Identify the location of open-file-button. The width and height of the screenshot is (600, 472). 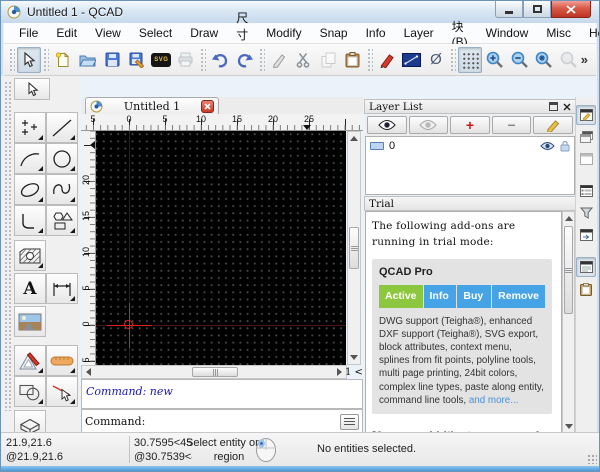
(87, 60).